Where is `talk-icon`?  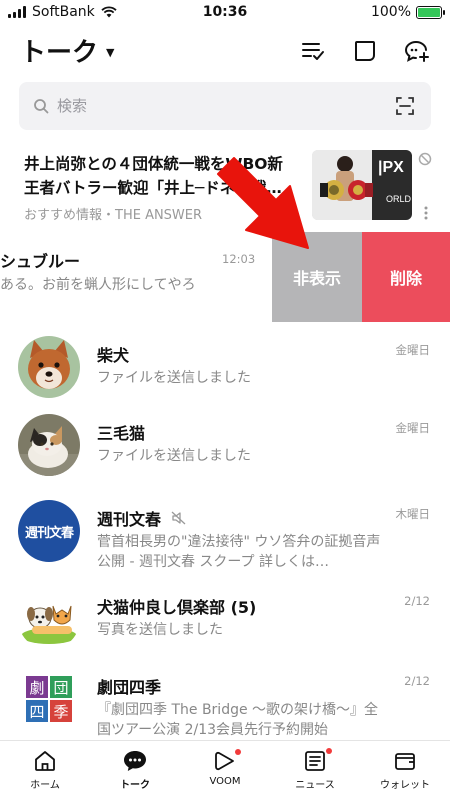
talk-icon is located at coordinates (135, 761).